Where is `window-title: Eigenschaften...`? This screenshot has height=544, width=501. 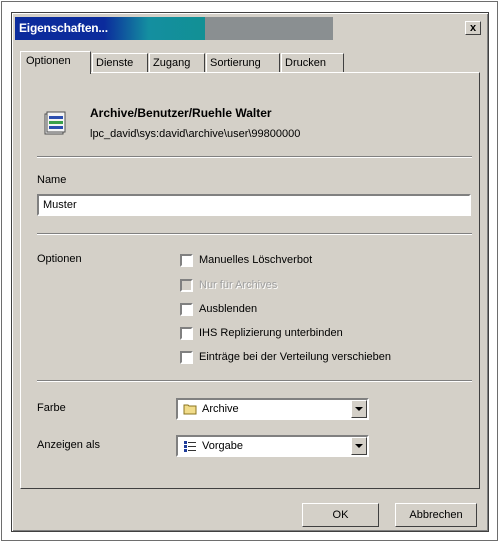
window-title: Eigenschaften... is located at coordinates (63, 28).